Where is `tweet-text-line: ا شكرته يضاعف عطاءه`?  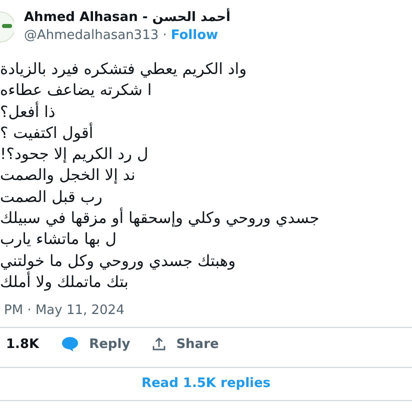 tweet-text-line: ا شكرته يضاعف عطاءه is located at coordinates (76, 91).